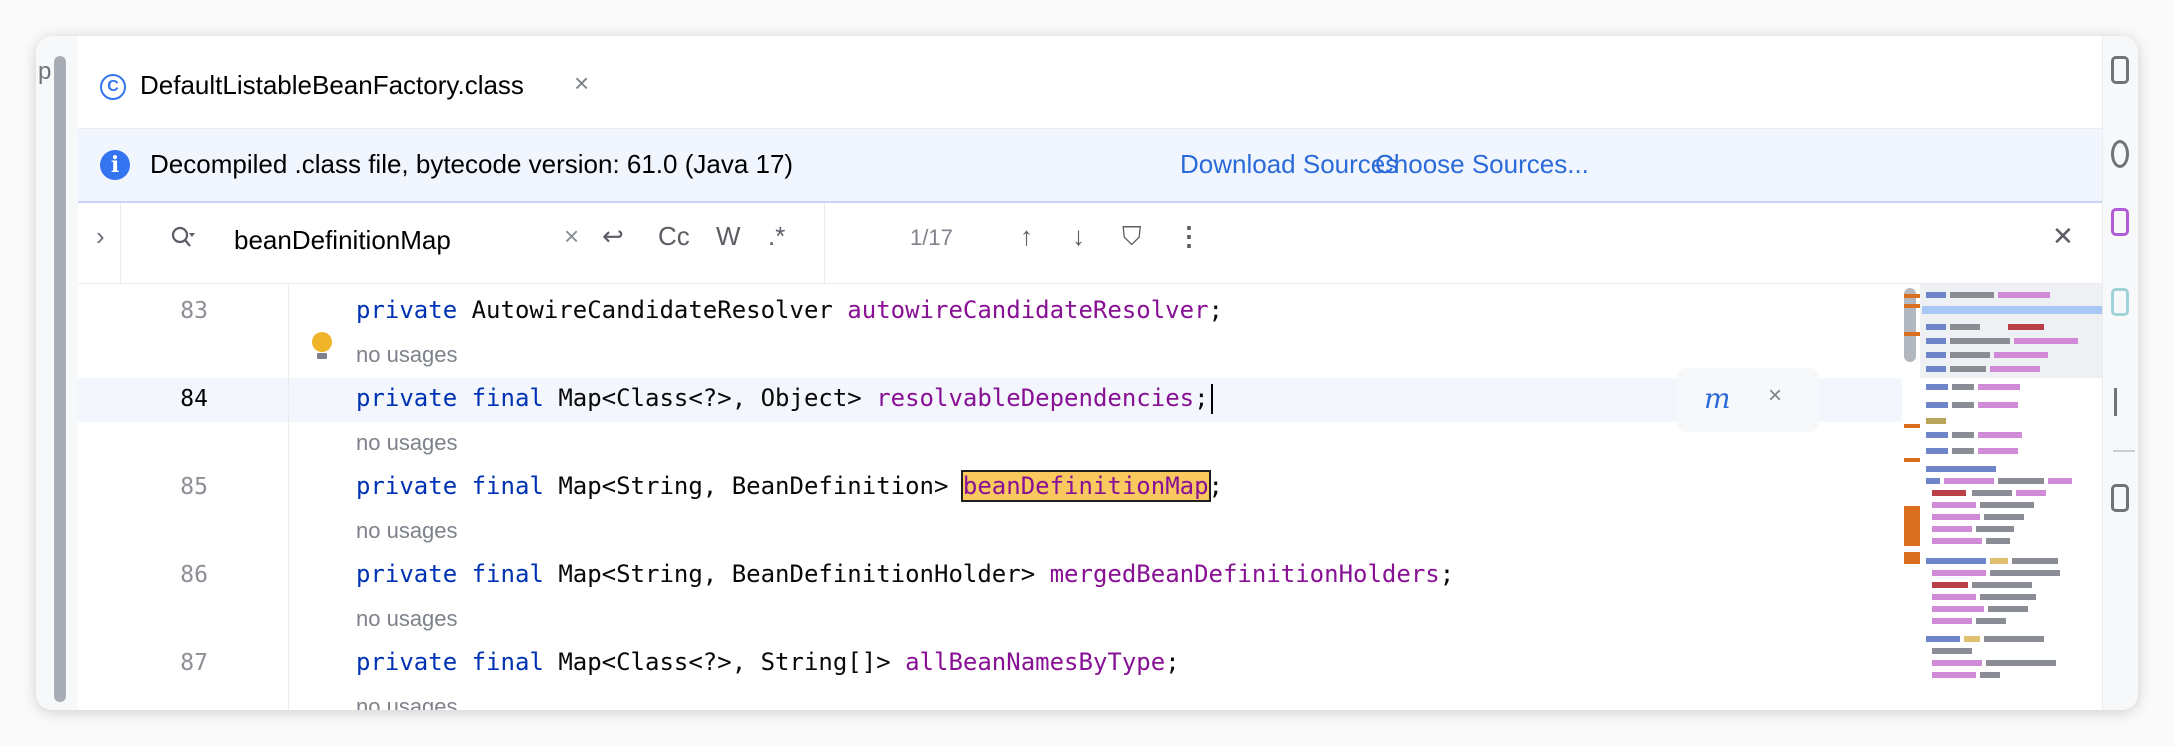  I want to click on inline-close-icon: ×, so click(1775, 396).